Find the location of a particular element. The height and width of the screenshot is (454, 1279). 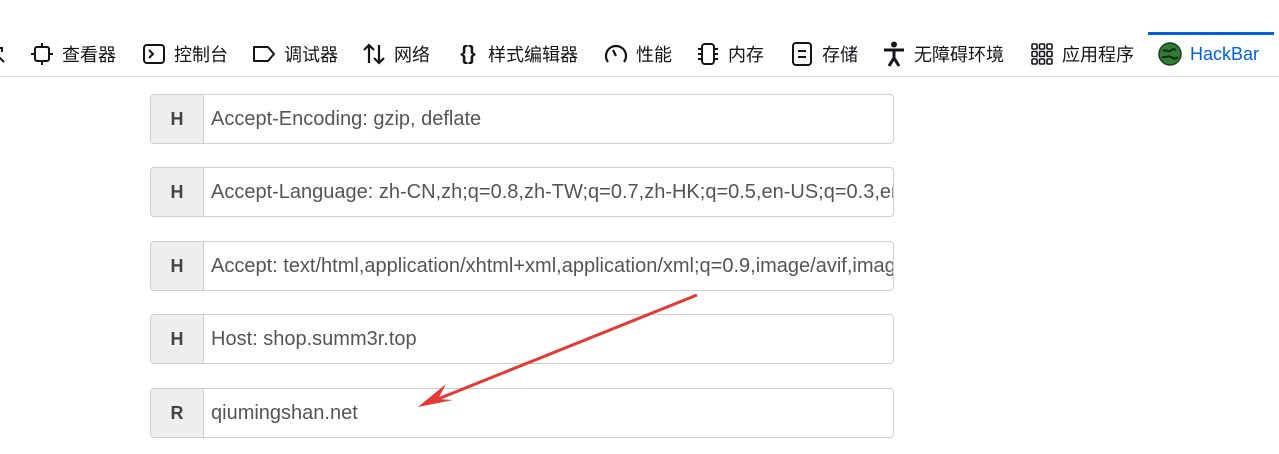

tab-inspector: 查看器 is located at coordinates (73, 54).